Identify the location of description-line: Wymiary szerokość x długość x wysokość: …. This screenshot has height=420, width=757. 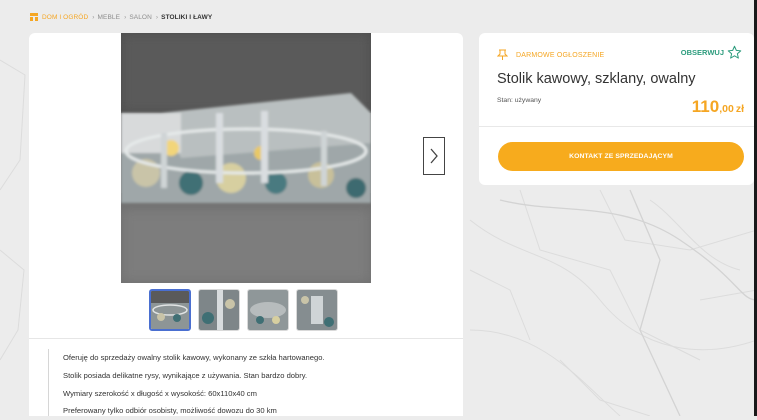
(160, 393).